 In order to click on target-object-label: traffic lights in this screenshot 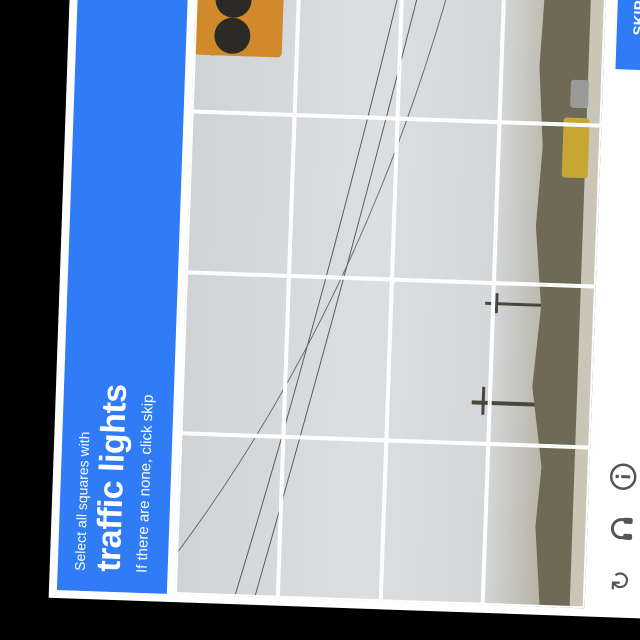, I will do `click(112, 478)`.